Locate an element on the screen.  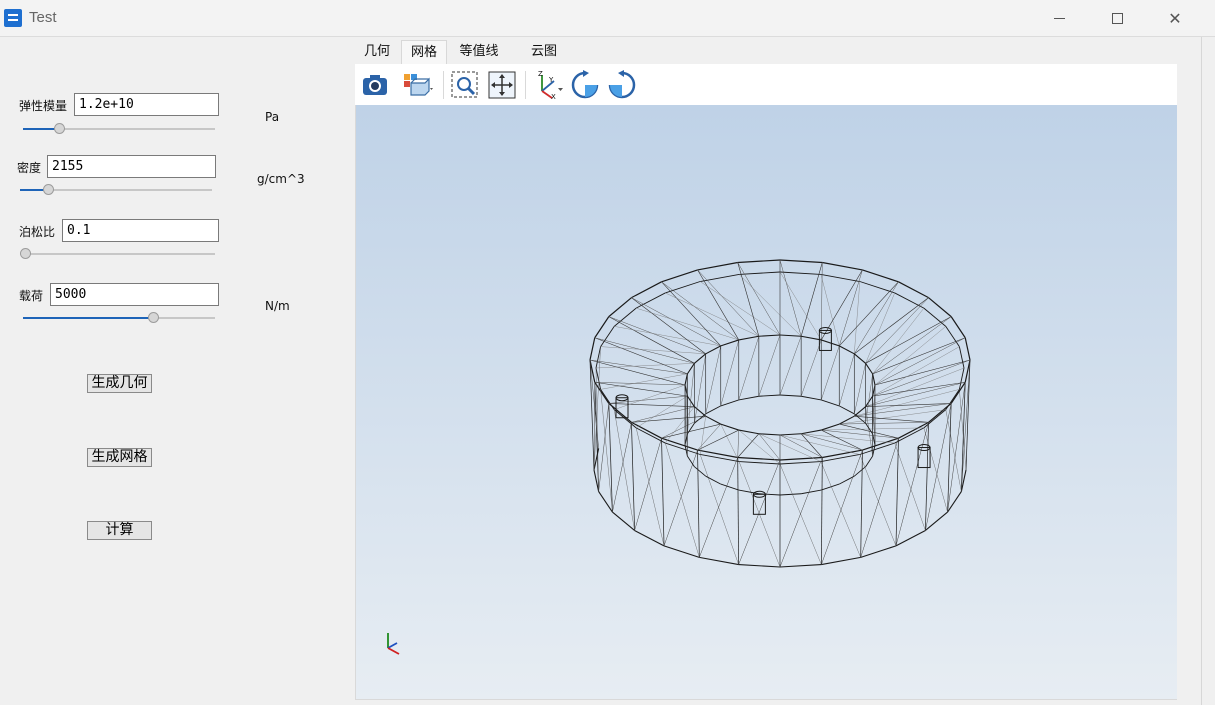
tab-cloud: 云图 is located at coordinates (544, 52).